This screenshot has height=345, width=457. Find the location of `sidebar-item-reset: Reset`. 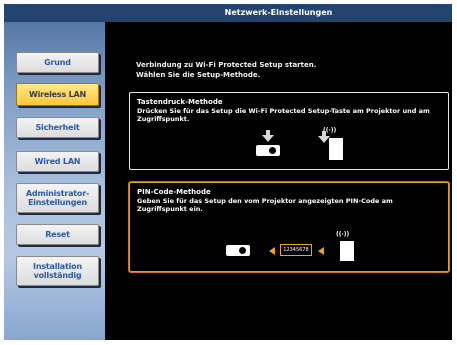

sidebar-item-reset: Reset is located at coordinates (57, 234).